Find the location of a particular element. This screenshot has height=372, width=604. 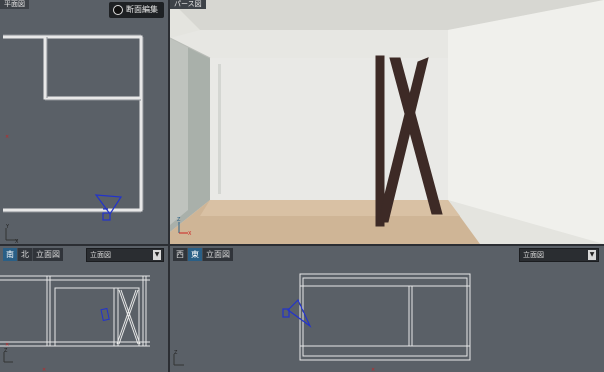

elevation-left-pane: 南 北 立面図 立面図 ▼ Z × × is located at coordinates (84, 309).